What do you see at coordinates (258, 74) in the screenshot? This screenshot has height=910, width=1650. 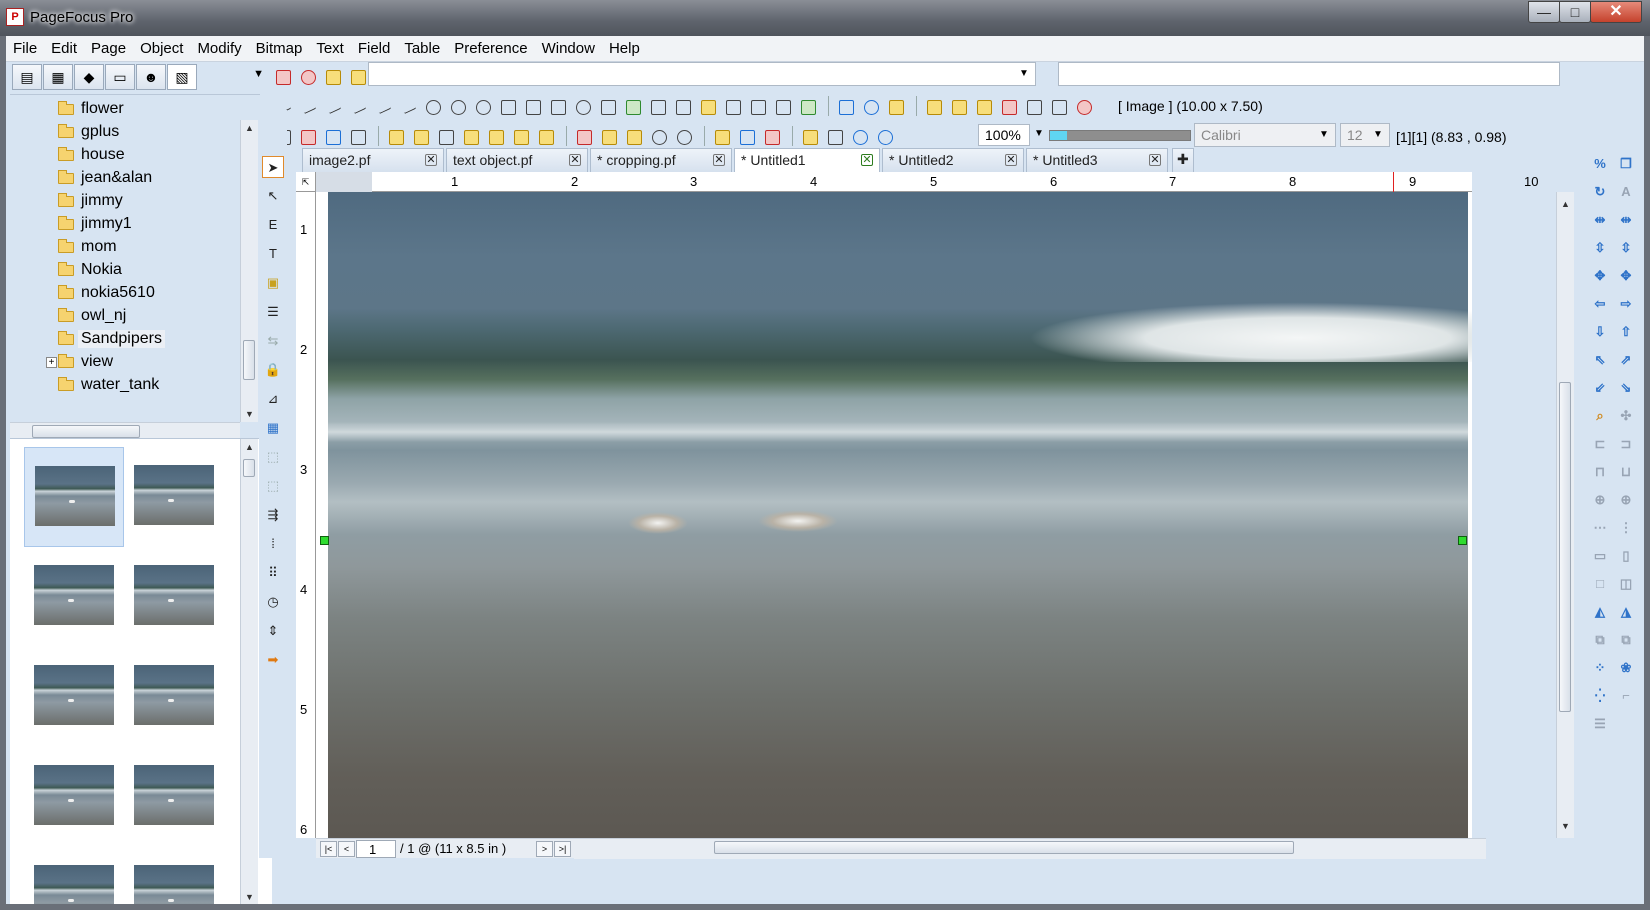 I see `panel-menu-arrow: ▼` at bounding box center [258, 74].